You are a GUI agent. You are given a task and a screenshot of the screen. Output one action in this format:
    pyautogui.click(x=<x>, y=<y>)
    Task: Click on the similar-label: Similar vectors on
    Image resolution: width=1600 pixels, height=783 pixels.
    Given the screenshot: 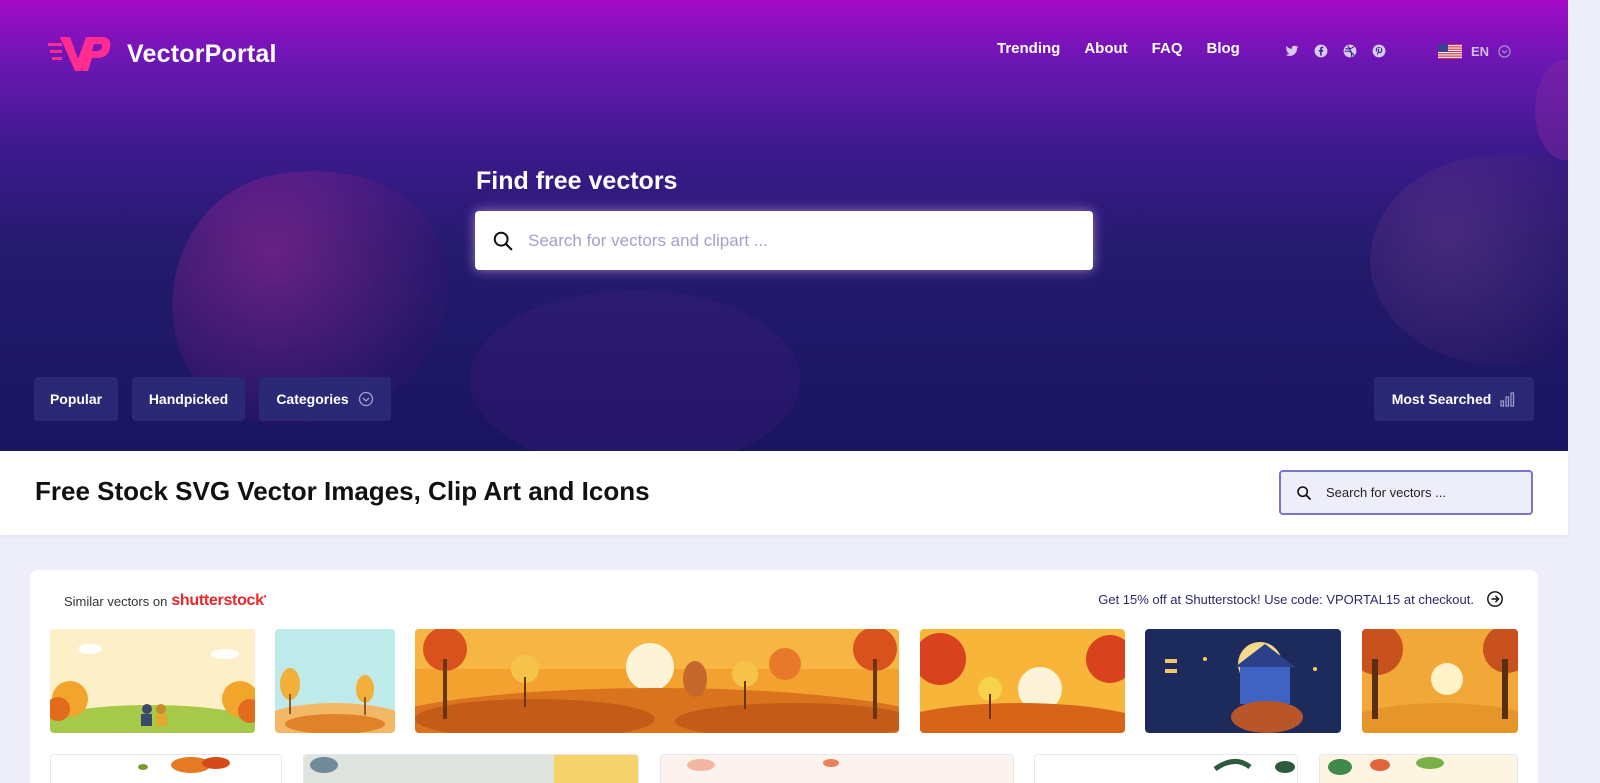 What is the action you would take?
    pyautogui.click(x=116, y=601)
    